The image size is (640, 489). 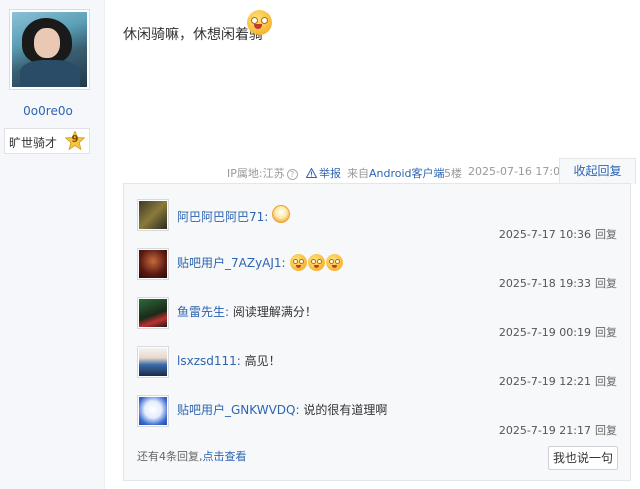 What do you see at coordinates (345, 410) in the screenshot?
I see `reply-text: 说的很有道理啊` at bounding box center [345, 410].